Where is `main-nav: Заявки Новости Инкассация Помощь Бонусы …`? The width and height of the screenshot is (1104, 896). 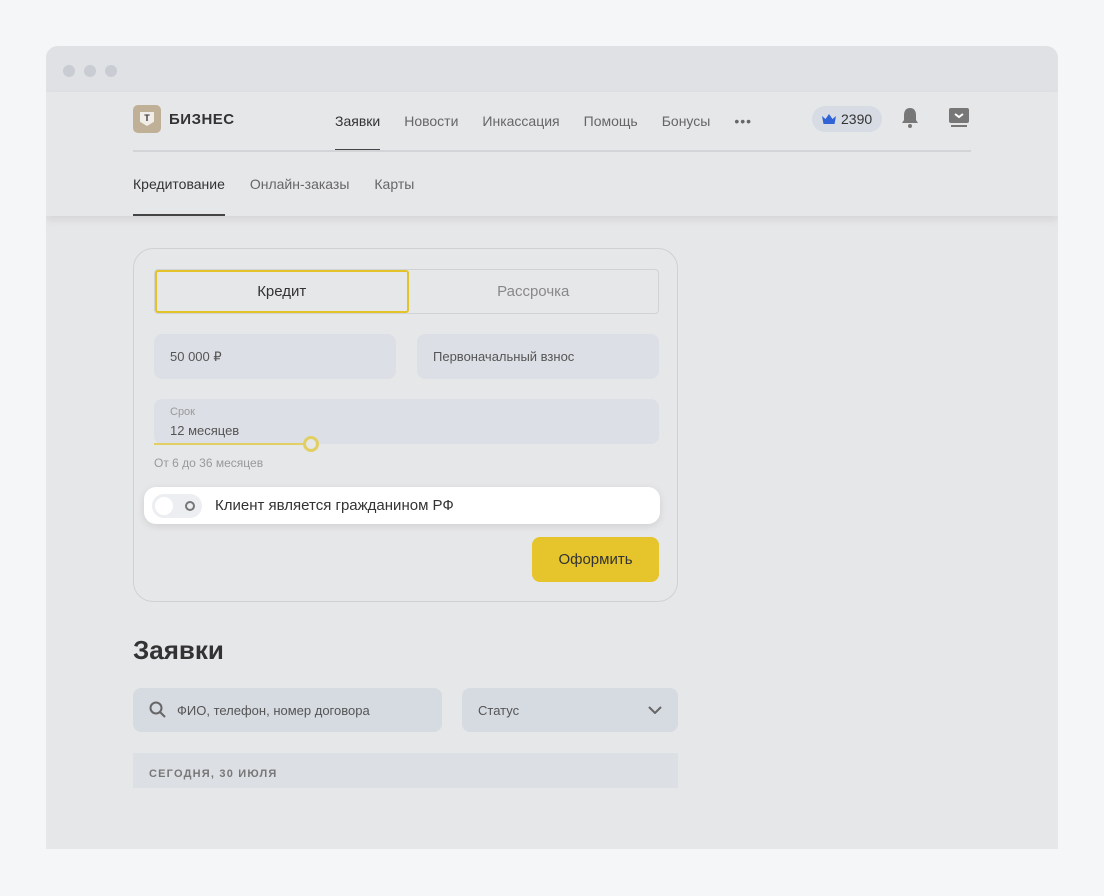
main-nav: Заявки Новости Инкассация Помощь Бонусы … is located at coordinates (549, 121).